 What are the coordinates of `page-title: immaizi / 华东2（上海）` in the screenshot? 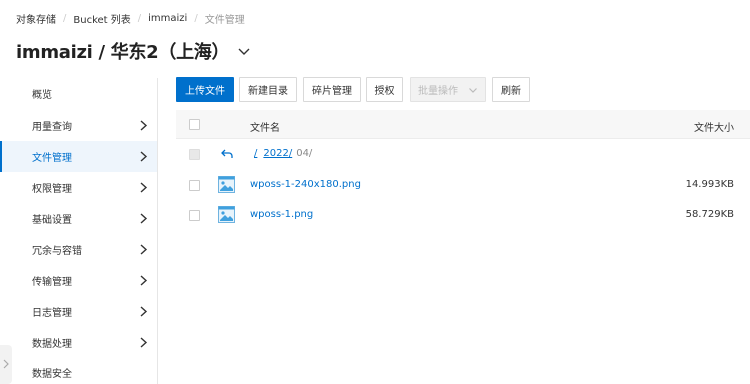 It's located at (133, 51).